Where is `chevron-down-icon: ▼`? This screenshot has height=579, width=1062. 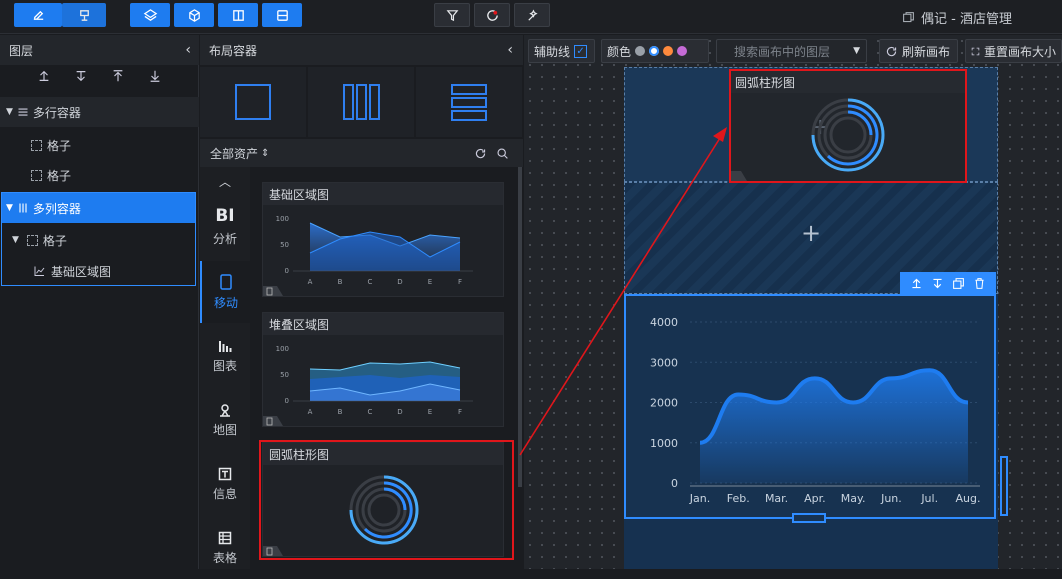
chevron-down-icon: ▼ is located at coordinates (856, 51).